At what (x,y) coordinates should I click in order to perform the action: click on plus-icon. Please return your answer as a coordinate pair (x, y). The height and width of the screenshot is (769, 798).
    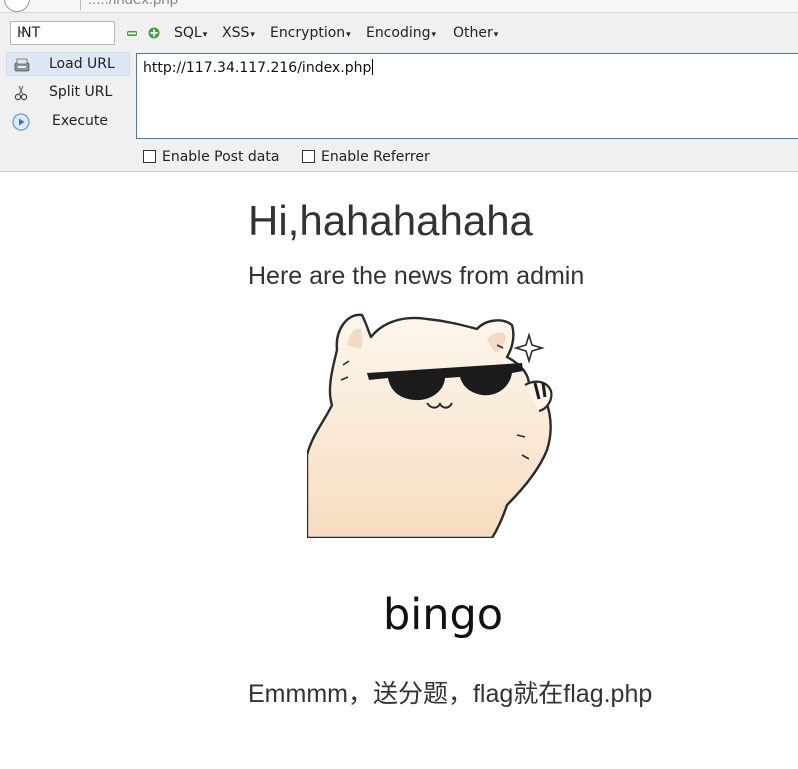
    Looking at the image, I should click on (154, 33).